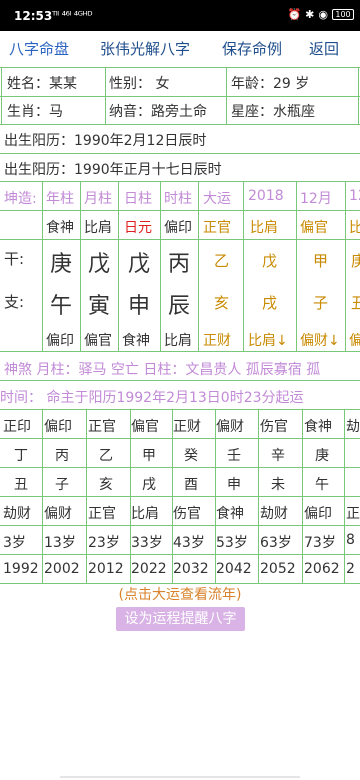 This screenshot has width=360, height=780. What do you see at coordinates (102, 426) in the screenshot?
I see `dayun-shishen: 正官` at bounding box center [102, 426].